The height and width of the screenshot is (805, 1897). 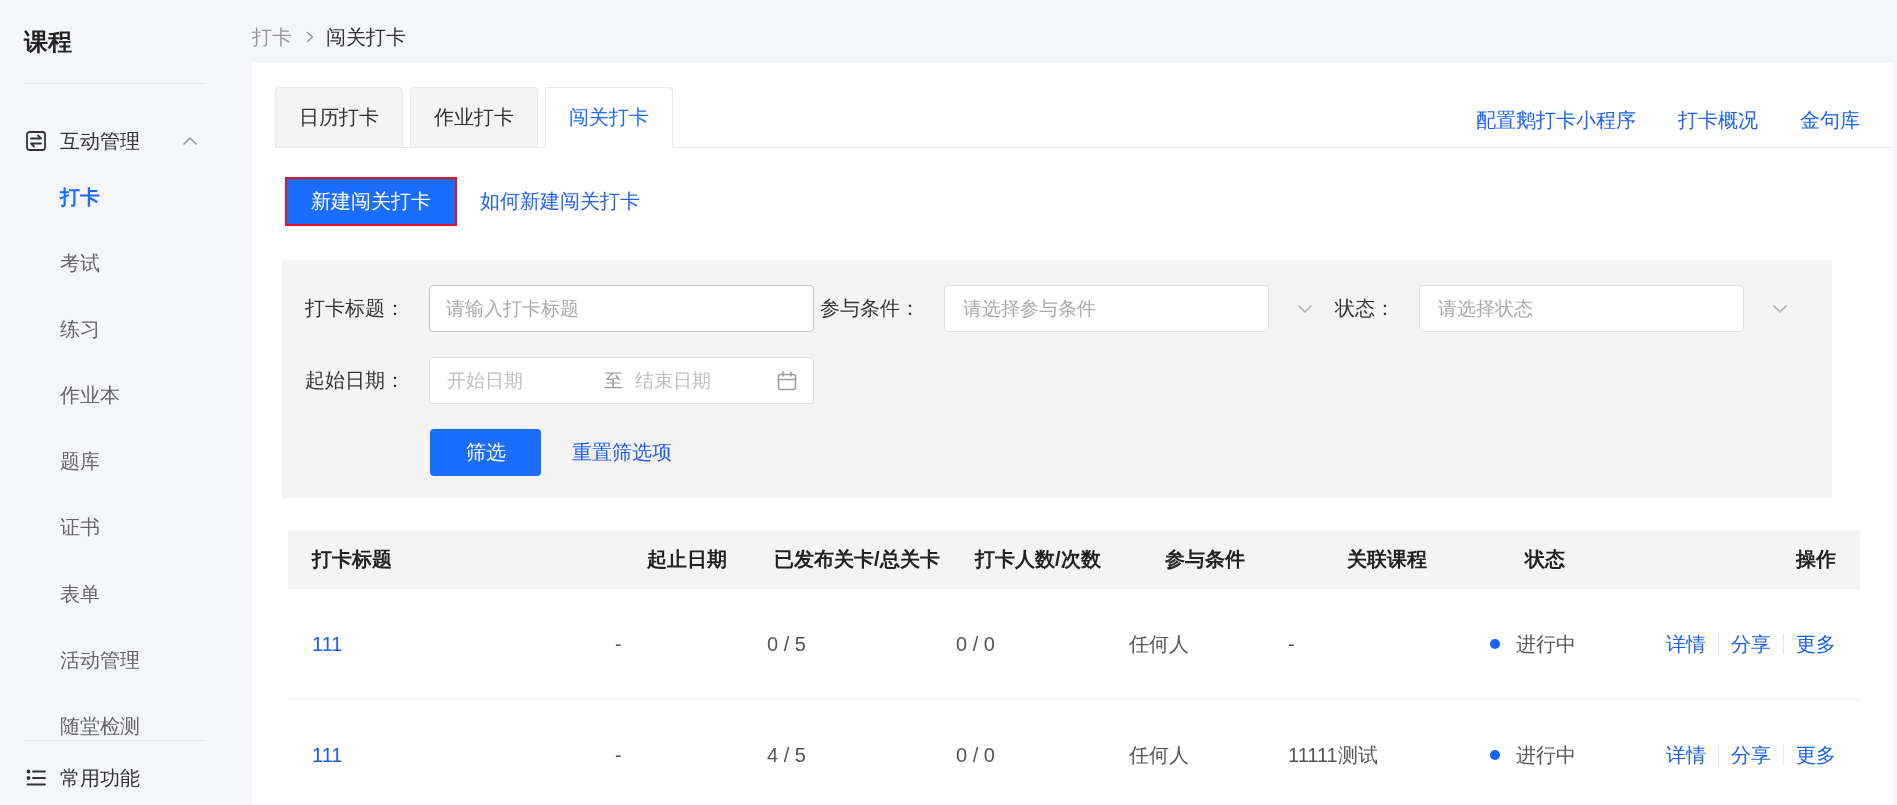 I want to click on field-label: 起始日期：, so click(x=355, y=380).